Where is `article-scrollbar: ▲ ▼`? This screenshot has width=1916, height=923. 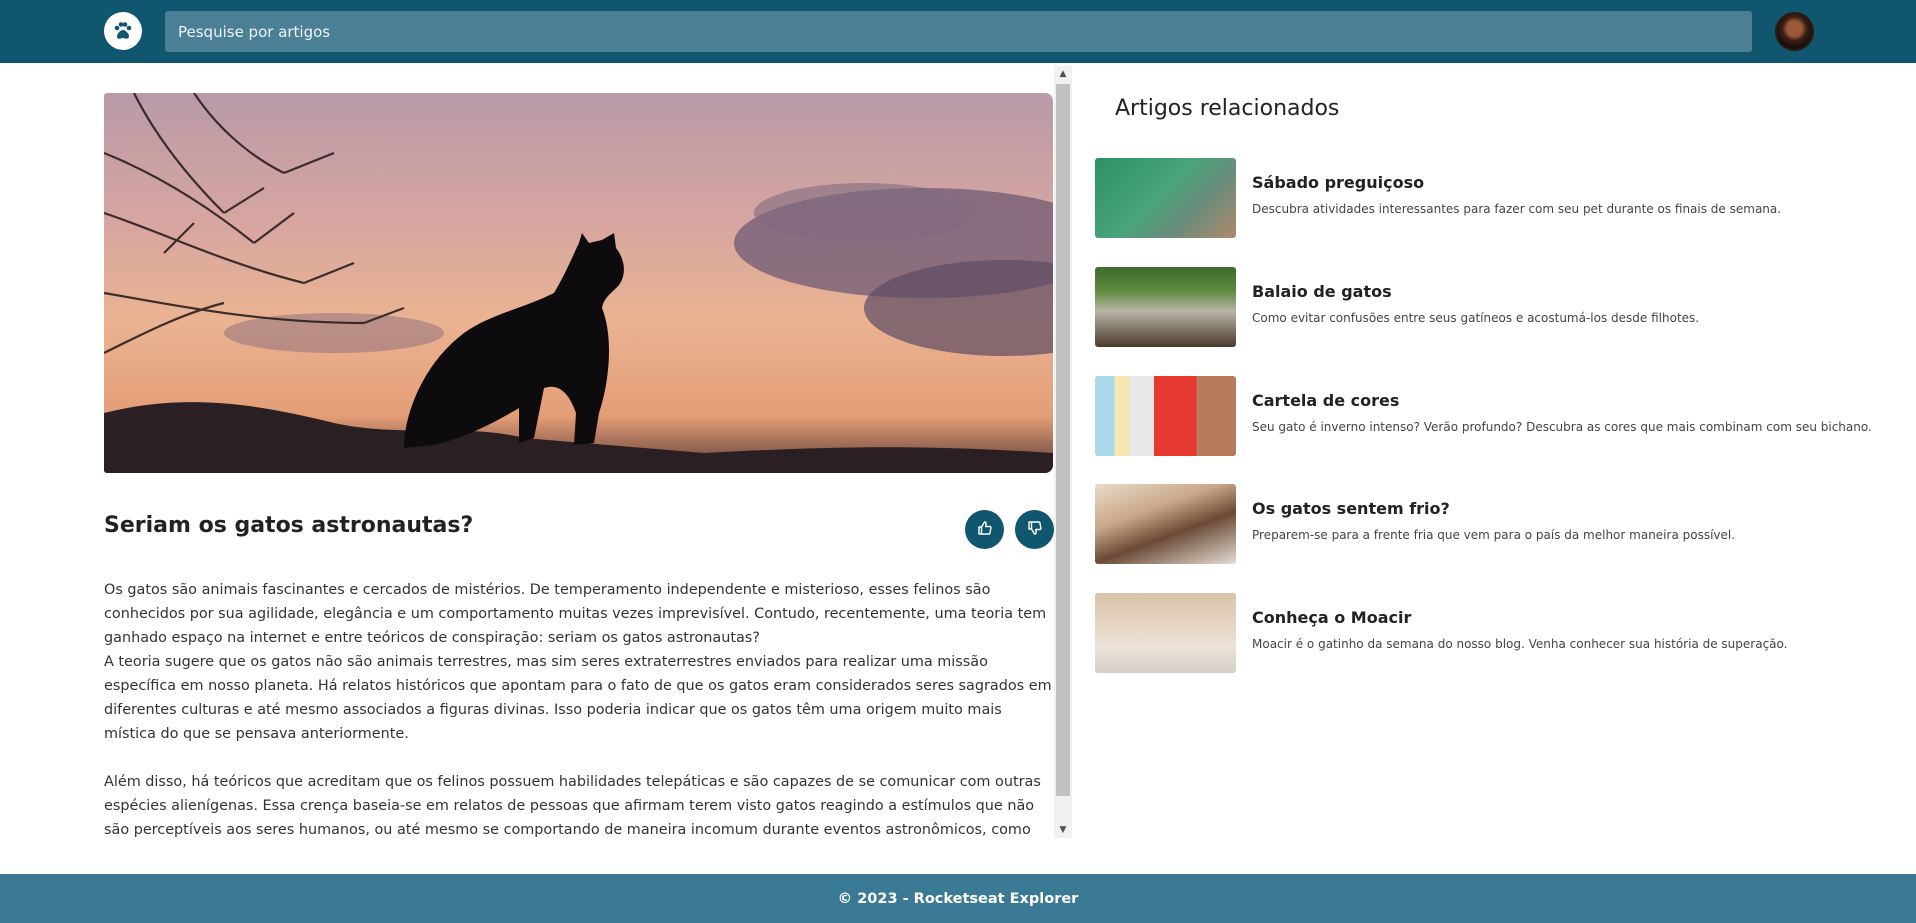
article-scrollbar: ▲ ▼ is located at coordinates (1063, 452).